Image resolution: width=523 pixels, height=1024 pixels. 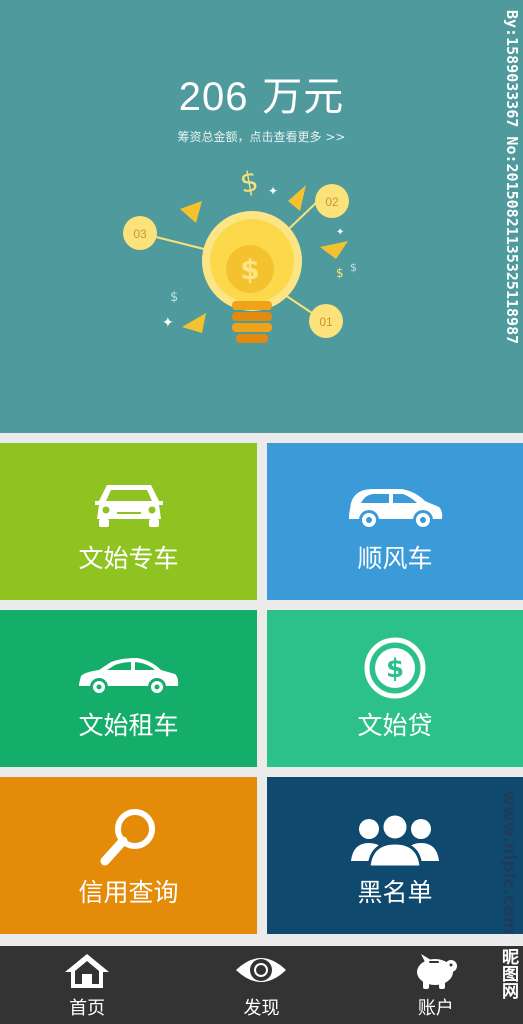 I want to click on lightbulb-money-illustration: 03 02 01 $ $ ✦ ✦ ✦ $ $ $, so click(x=240, y=254).